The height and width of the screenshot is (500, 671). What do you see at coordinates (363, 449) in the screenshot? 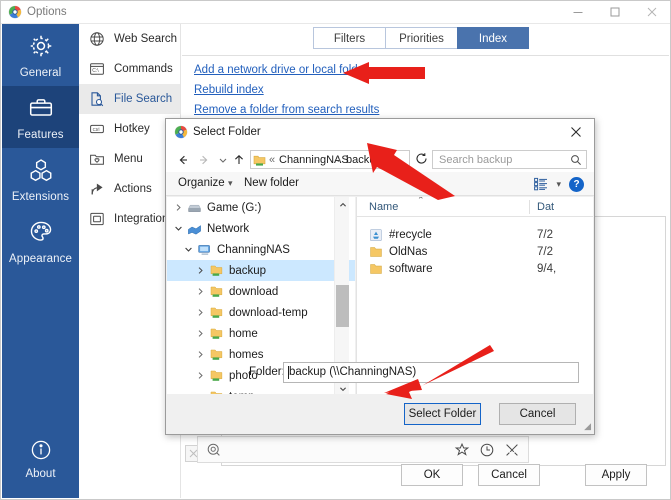
I see `background-search-bar` at bounding box center [363, 449].